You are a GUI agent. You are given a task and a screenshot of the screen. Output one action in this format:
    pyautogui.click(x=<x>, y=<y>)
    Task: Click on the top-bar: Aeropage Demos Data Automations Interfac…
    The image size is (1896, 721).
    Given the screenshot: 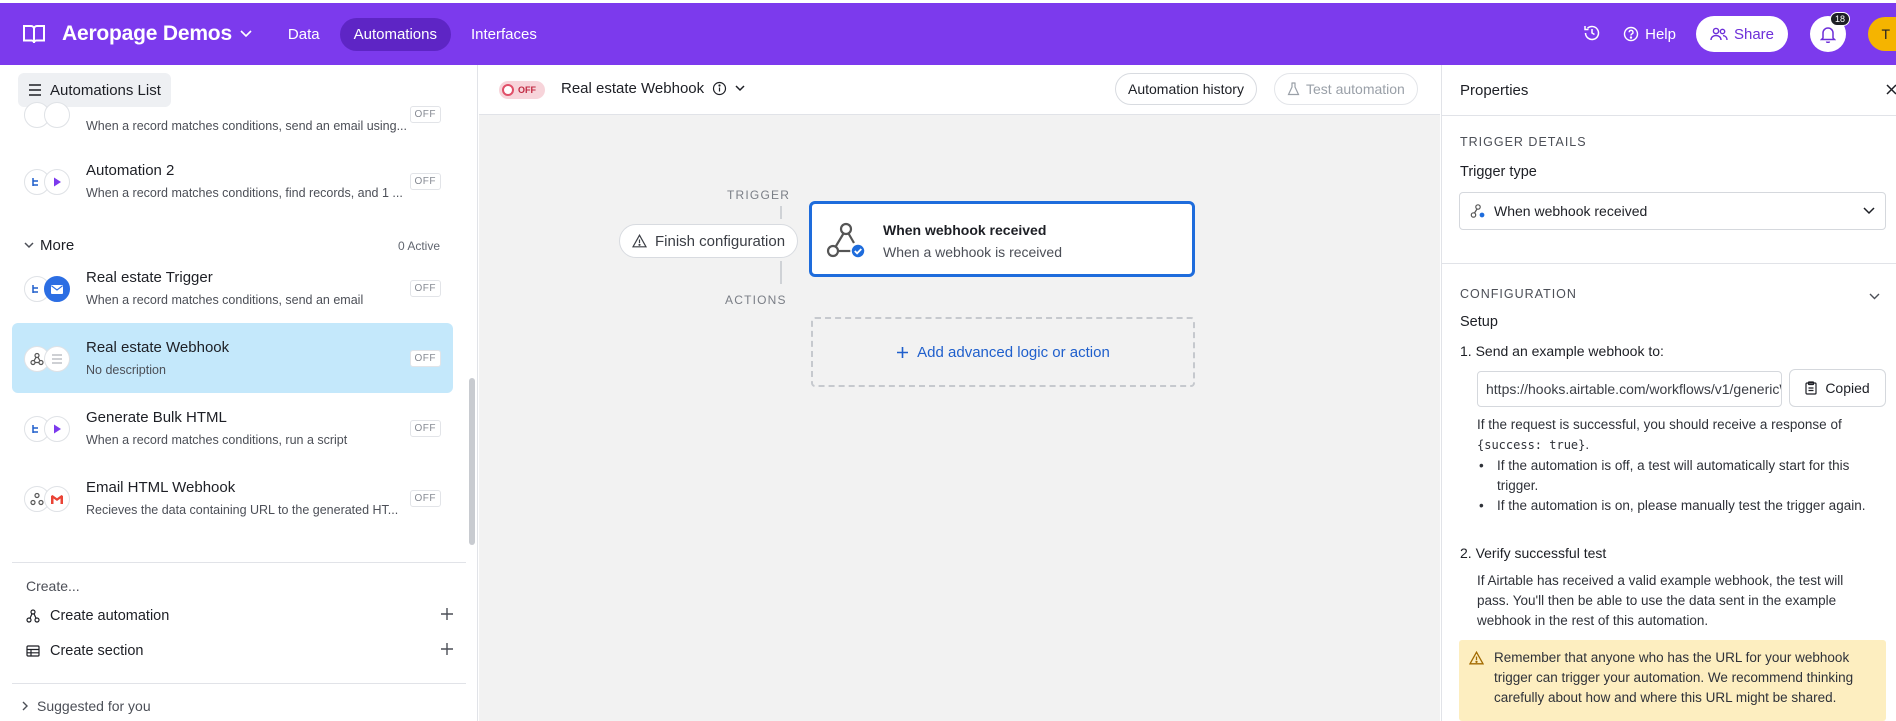 What is the action you would take?
    pyautogui.click(x=948, y=34)
    